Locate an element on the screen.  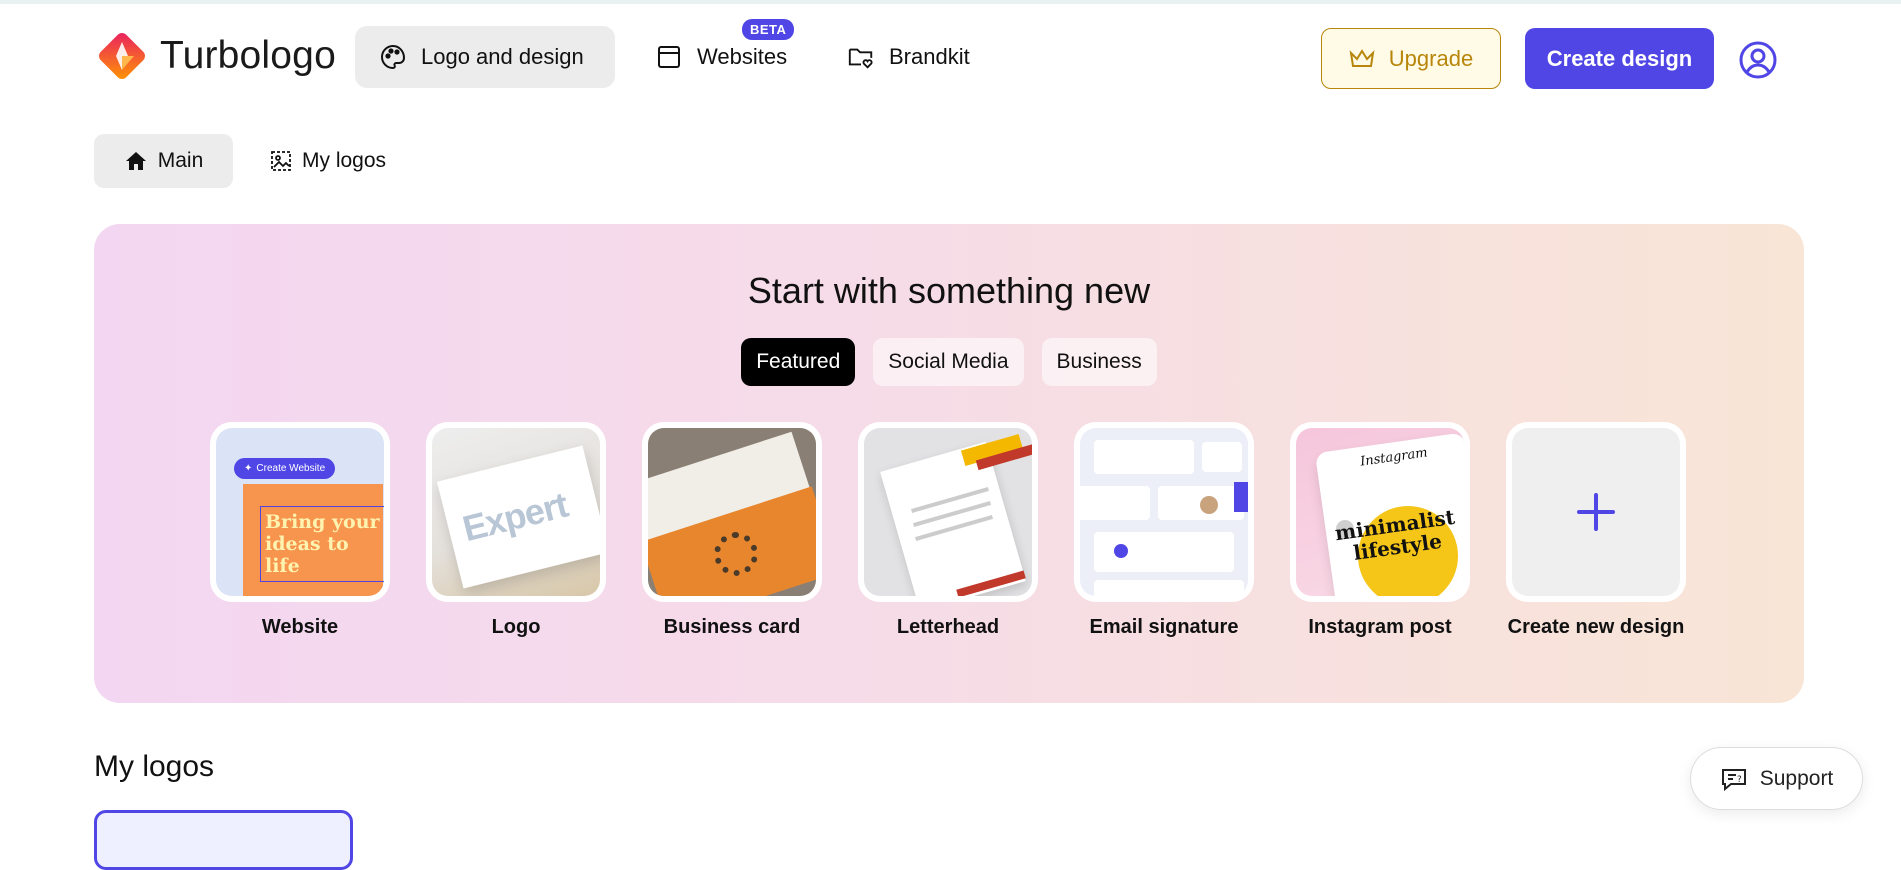
card-thumbnail: Expert is located at coordinates (516, 512).